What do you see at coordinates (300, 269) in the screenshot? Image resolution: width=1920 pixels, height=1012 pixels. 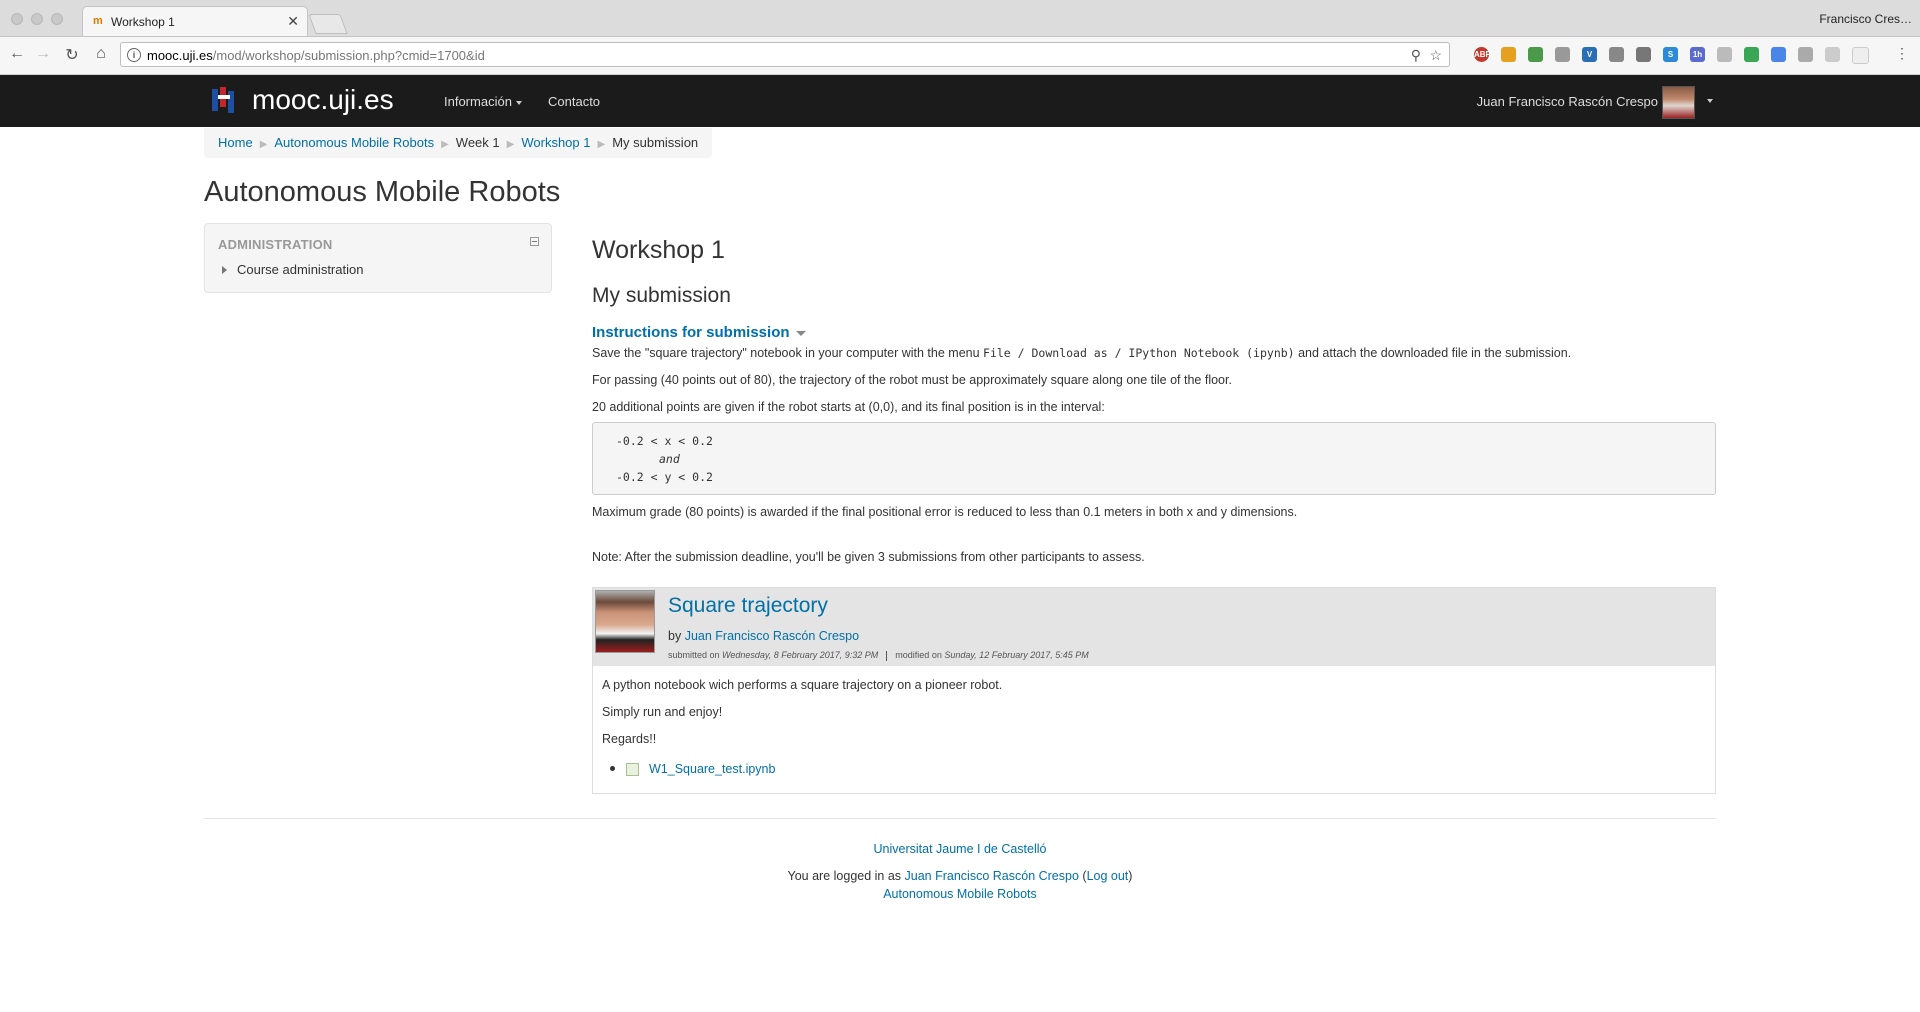 I see `course-administration-item: Course administration` at bounding box center [300, 269].